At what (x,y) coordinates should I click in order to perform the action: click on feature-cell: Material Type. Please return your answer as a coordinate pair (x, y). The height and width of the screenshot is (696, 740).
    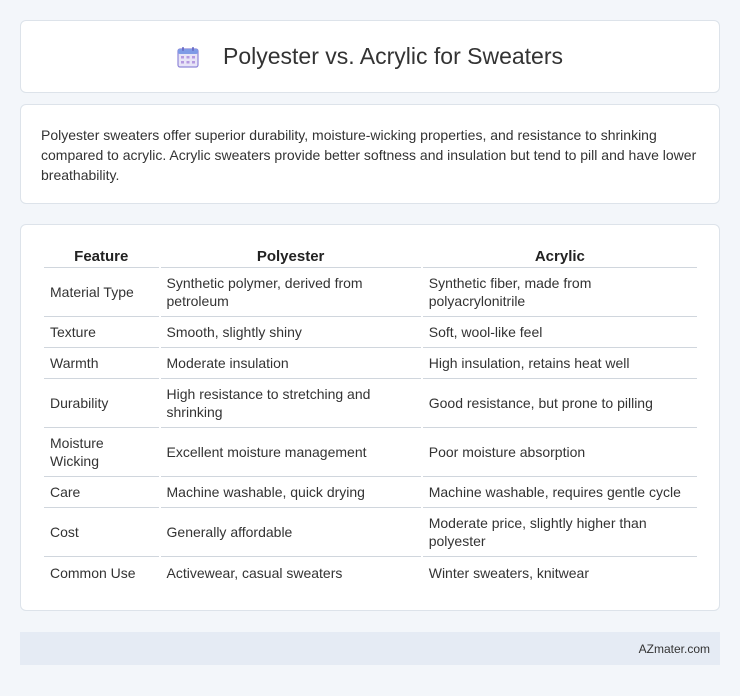
    Looking at the image, I should click on (101, 292).